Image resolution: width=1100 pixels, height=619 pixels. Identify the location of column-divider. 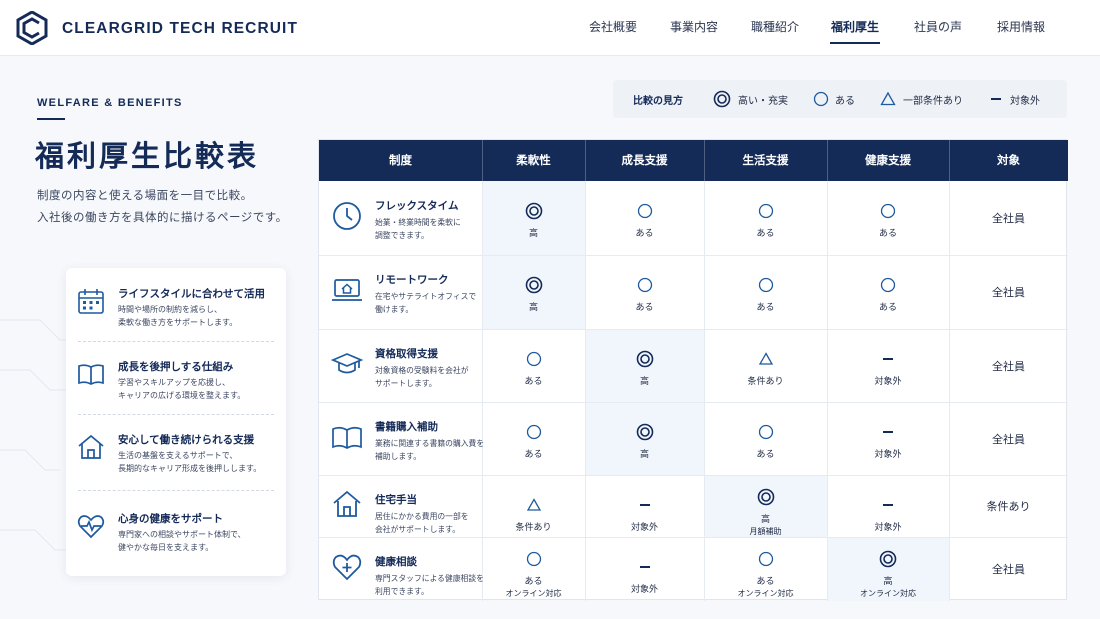
(949, 391).